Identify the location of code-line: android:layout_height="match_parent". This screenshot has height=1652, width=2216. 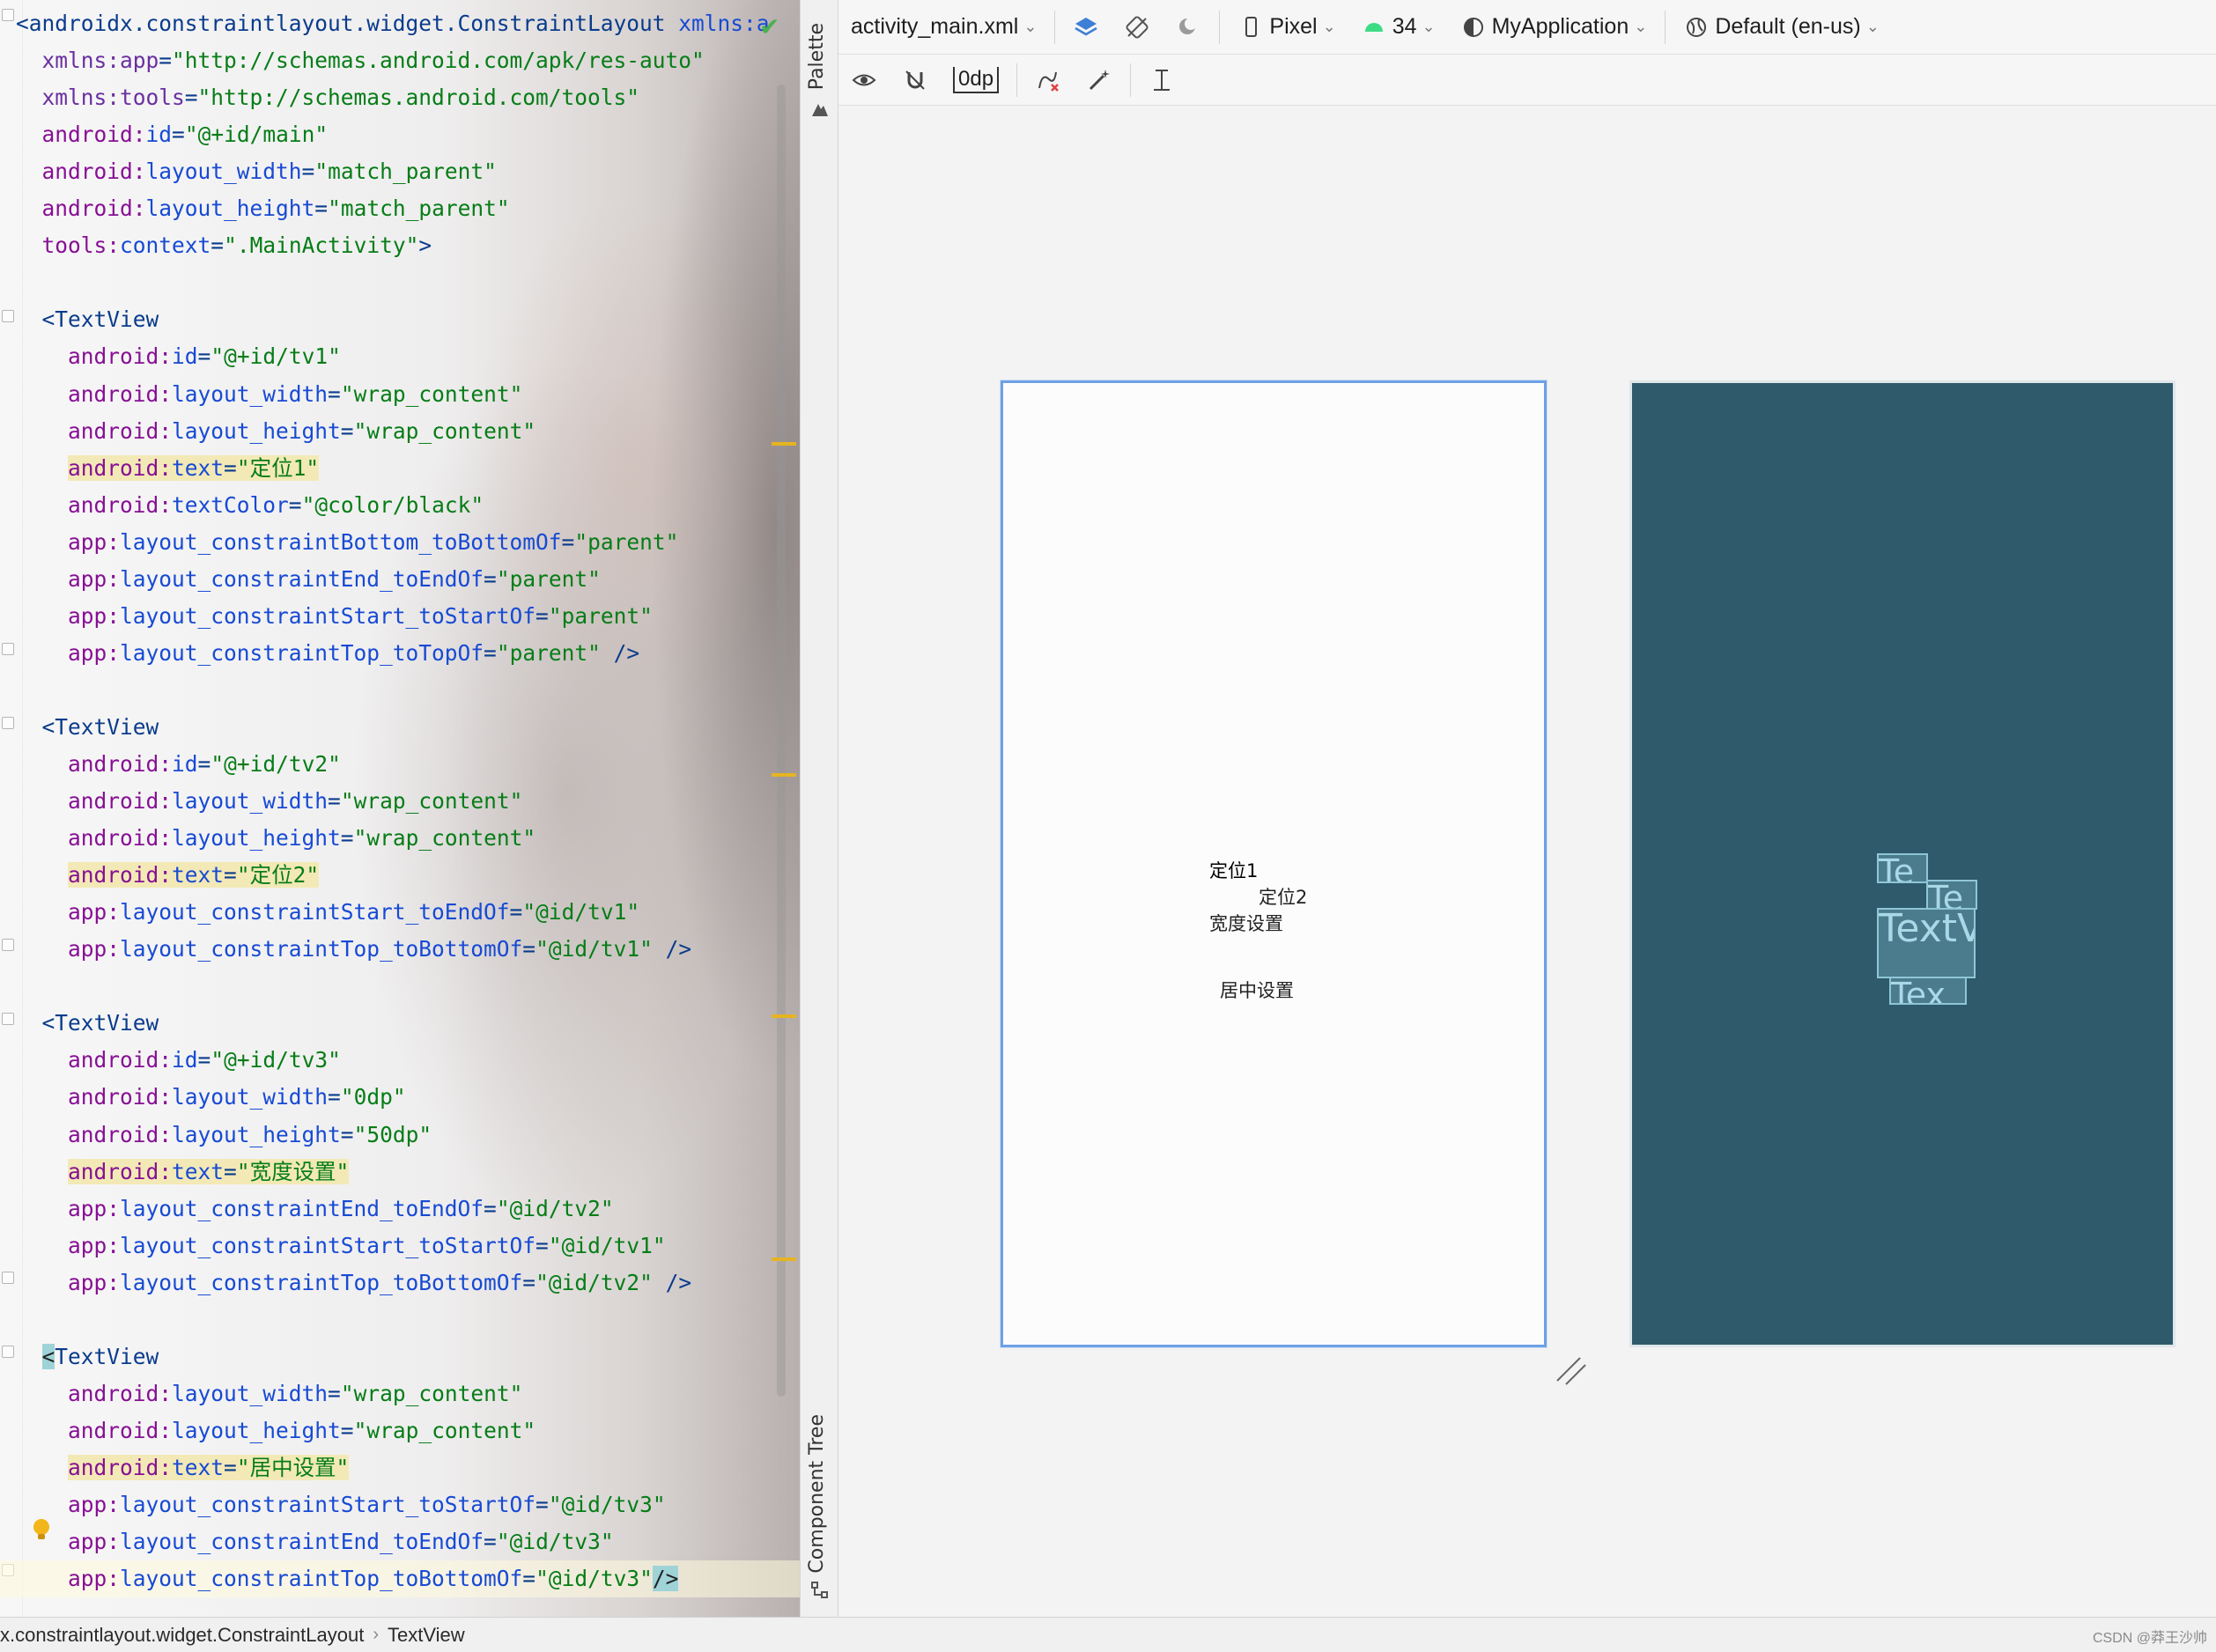
(263, 208).